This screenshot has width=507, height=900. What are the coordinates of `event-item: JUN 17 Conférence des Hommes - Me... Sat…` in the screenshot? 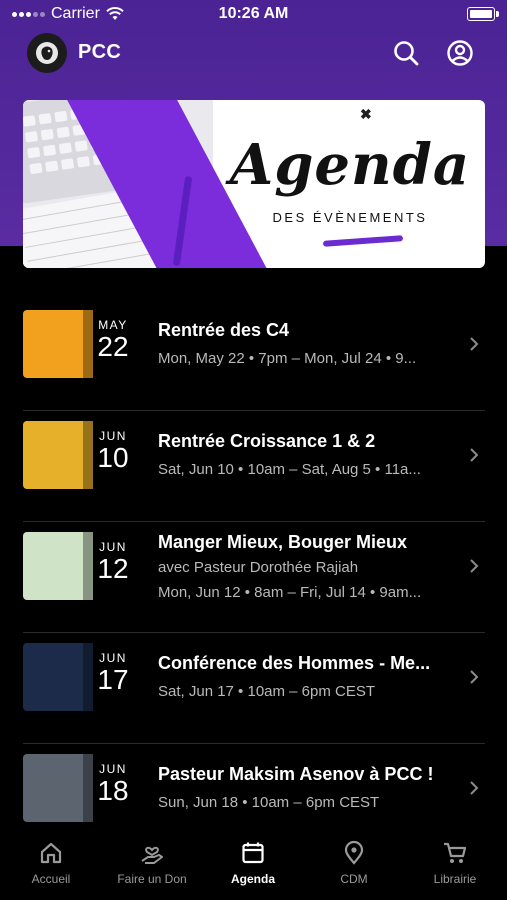 It's located at (254, 688).